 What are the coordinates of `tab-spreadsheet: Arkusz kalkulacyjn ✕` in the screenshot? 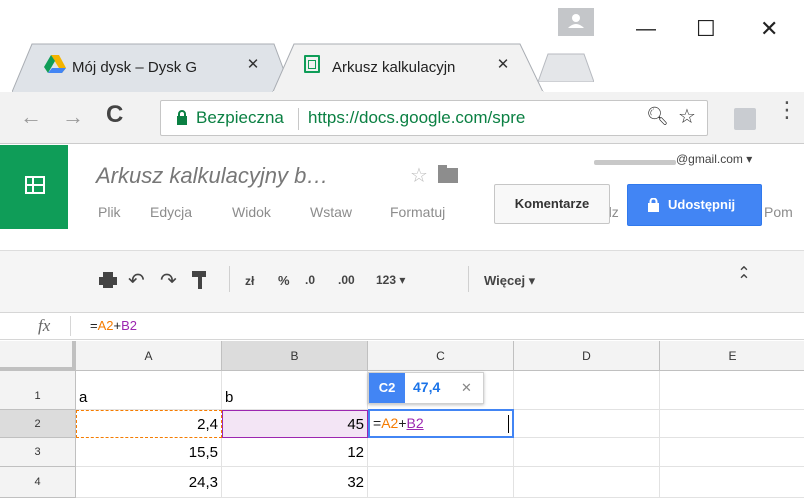 It's located at (408, 68).